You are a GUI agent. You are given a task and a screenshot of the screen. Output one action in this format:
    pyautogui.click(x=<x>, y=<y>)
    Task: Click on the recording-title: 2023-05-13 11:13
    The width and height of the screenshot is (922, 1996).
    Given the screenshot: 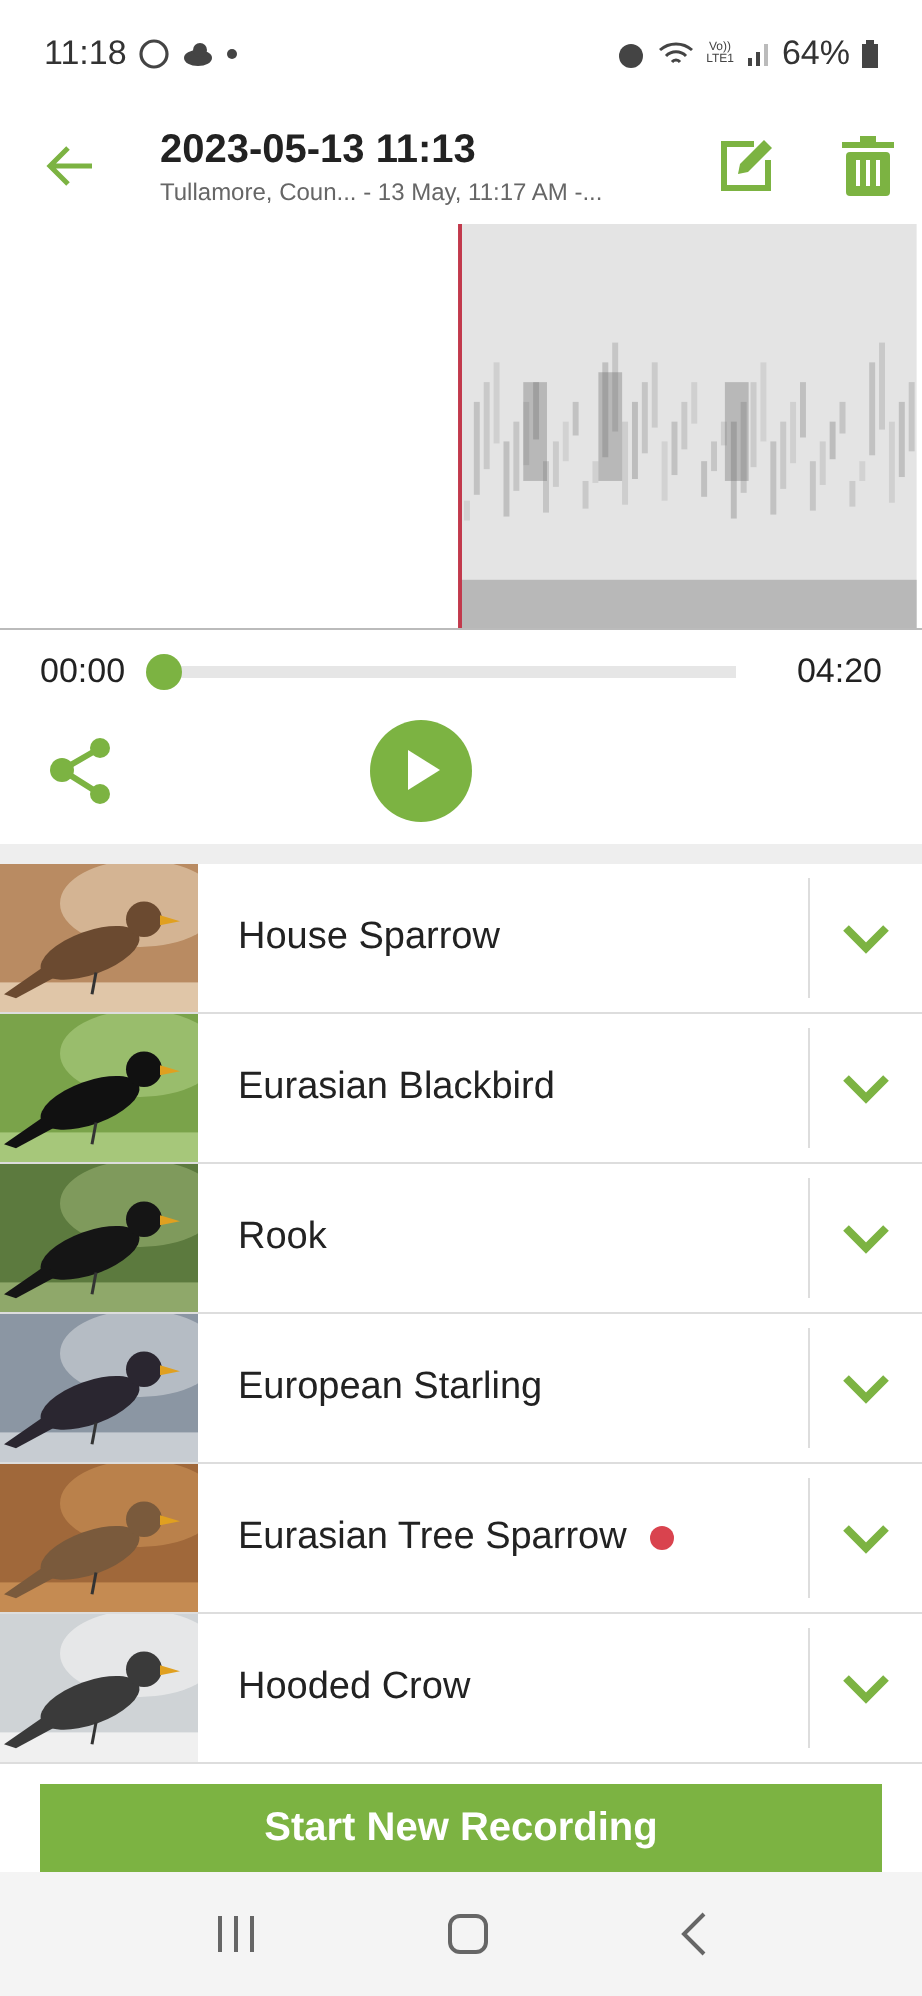 What is the action you would take?
    pyautogui.click(x=319, y=150)
    